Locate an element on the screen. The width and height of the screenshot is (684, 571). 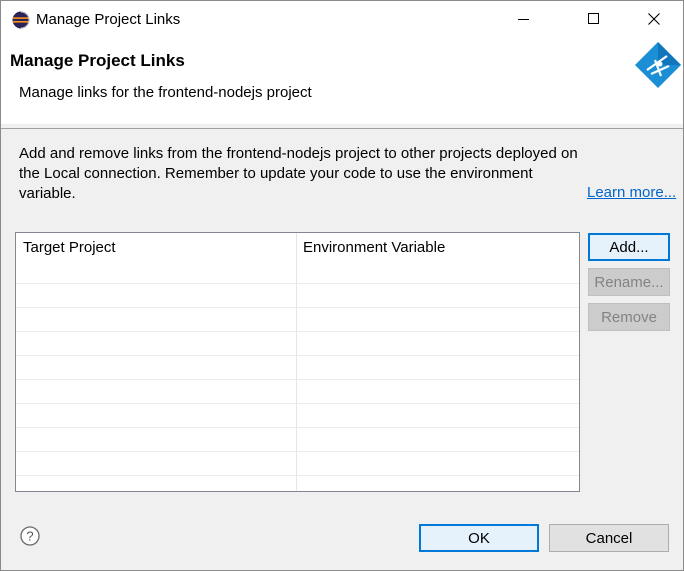
header-divider-light is located at coordinates (342, 123).